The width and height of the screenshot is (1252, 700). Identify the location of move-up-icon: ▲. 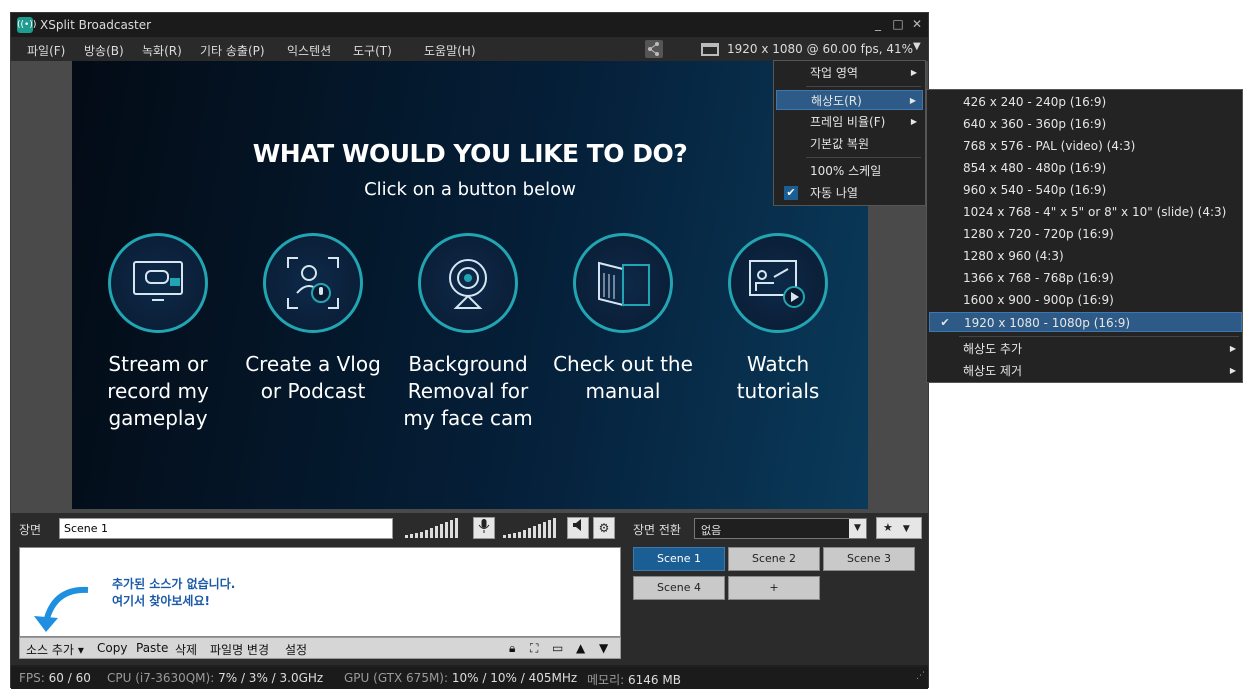
(580, 648).